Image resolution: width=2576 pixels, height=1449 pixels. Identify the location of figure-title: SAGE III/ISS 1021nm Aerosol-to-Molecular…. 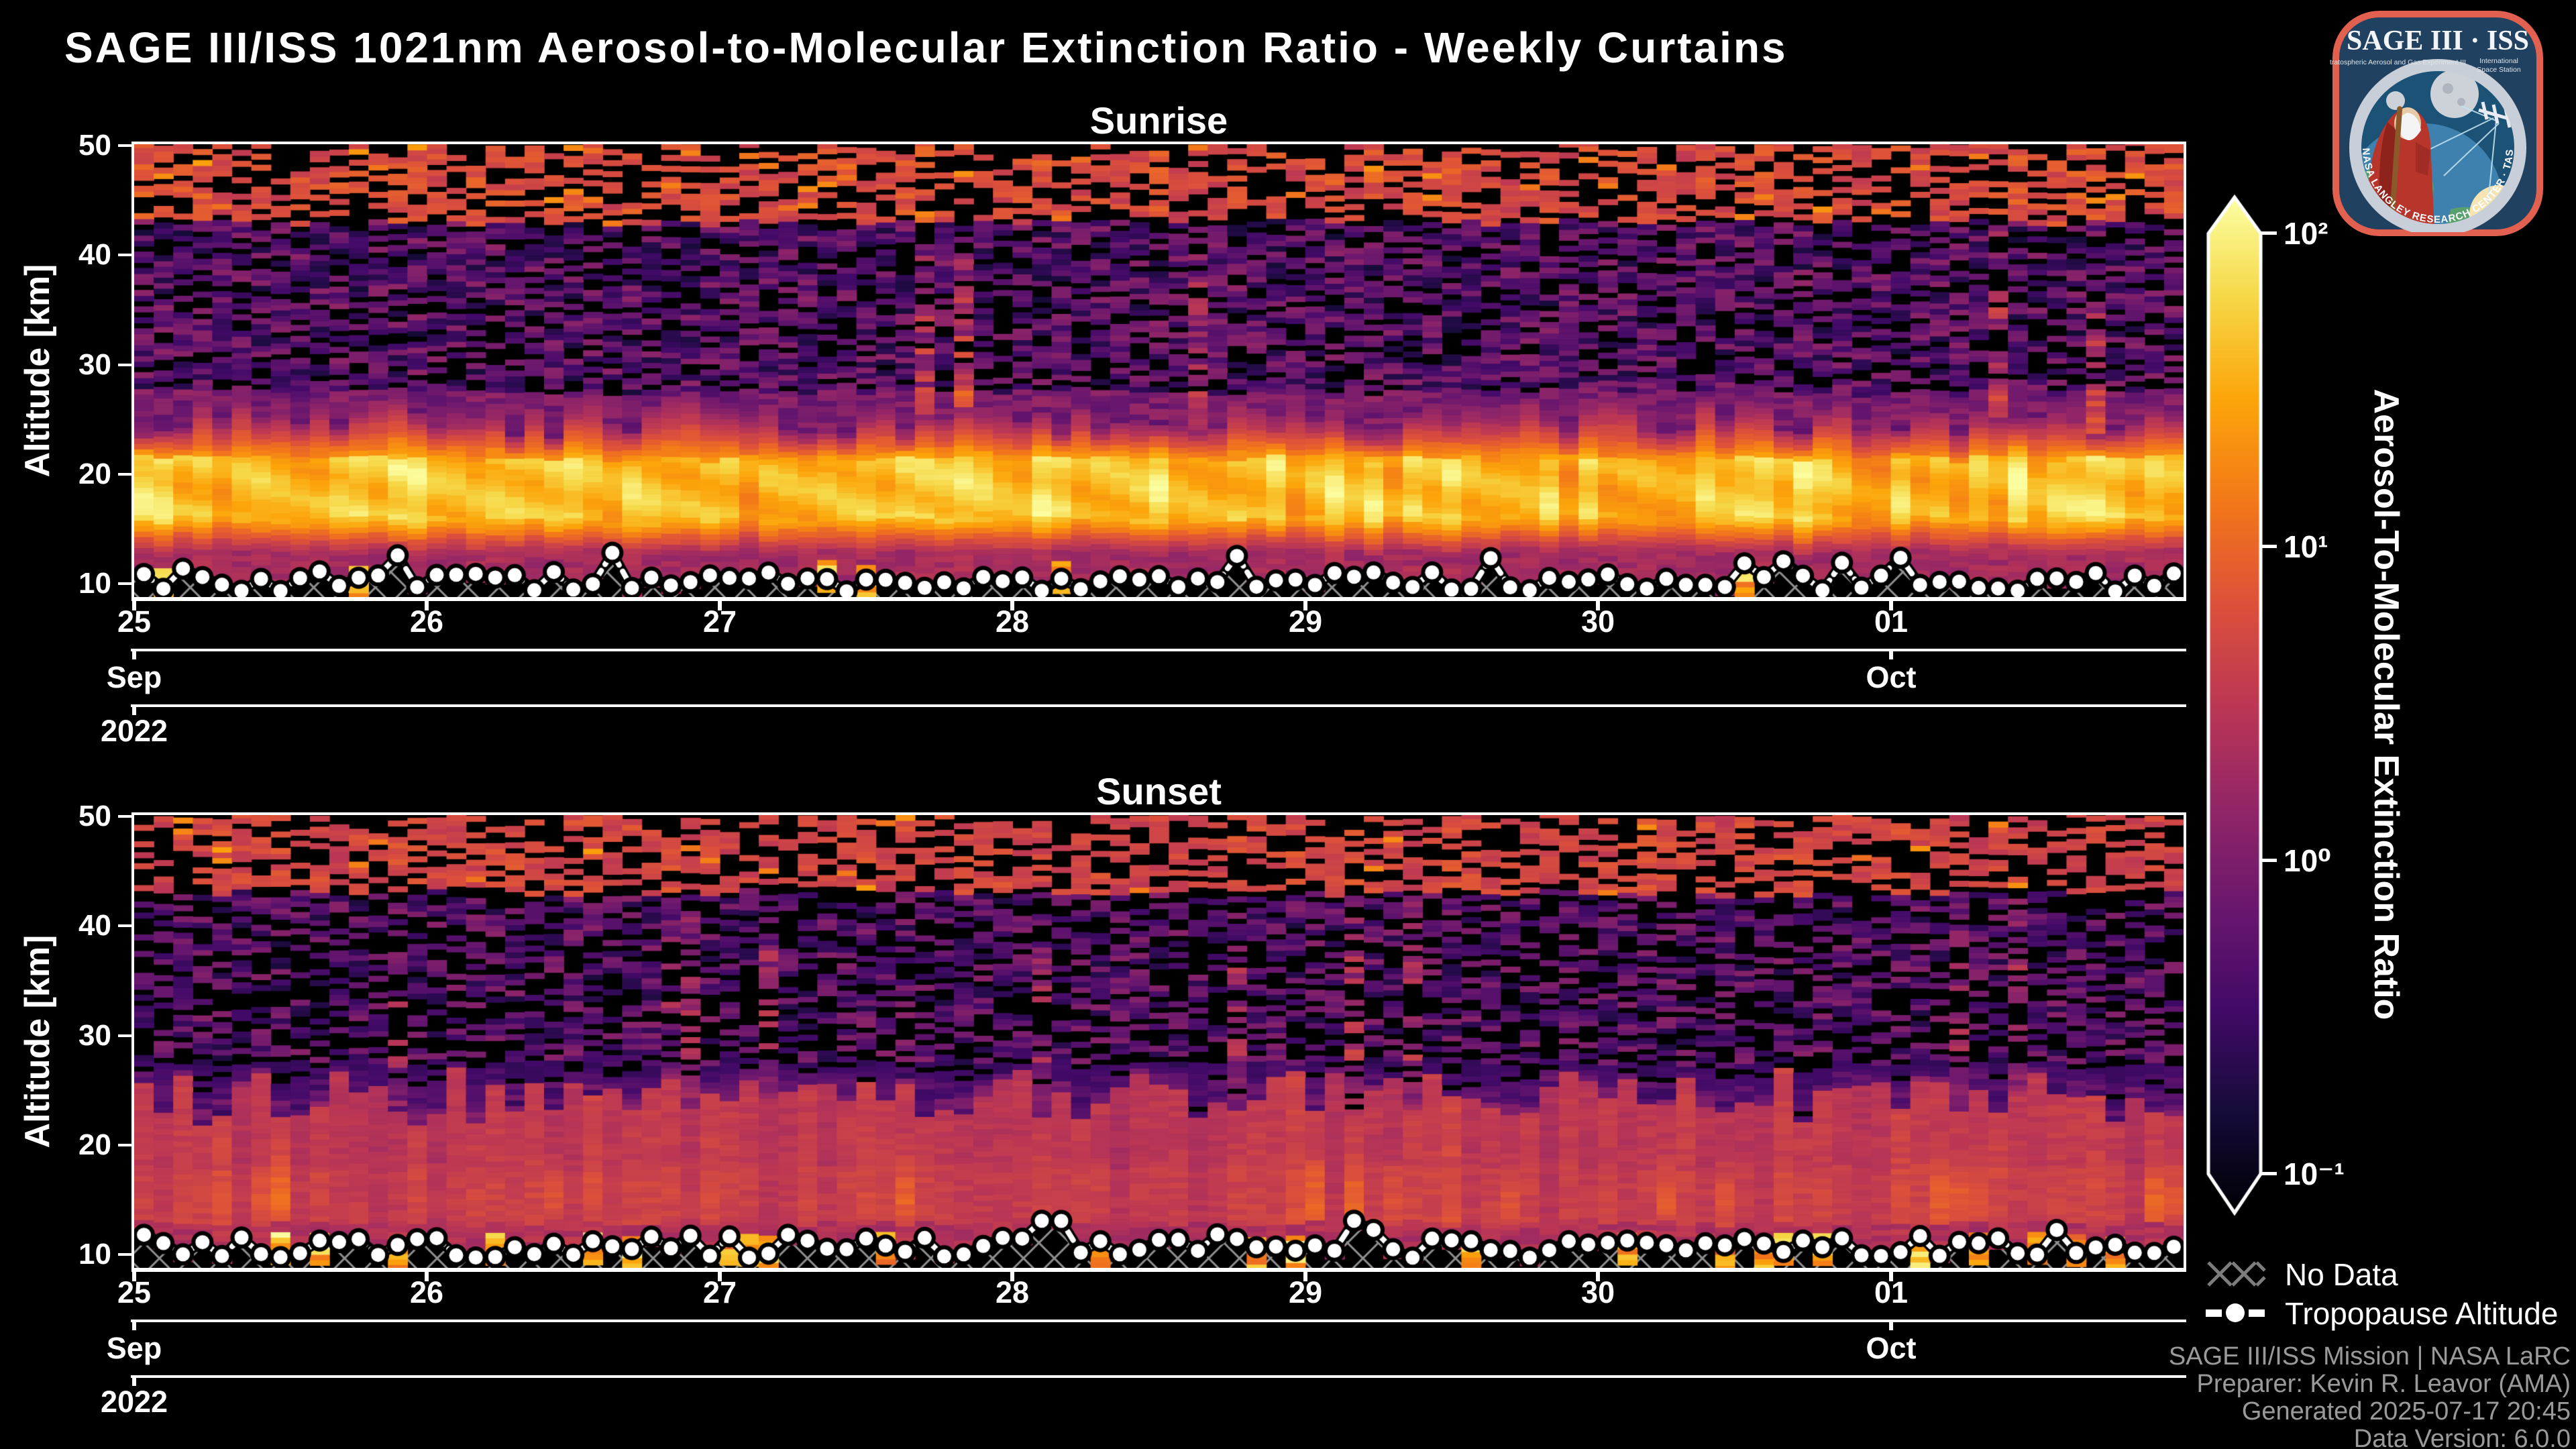
(926, 47).